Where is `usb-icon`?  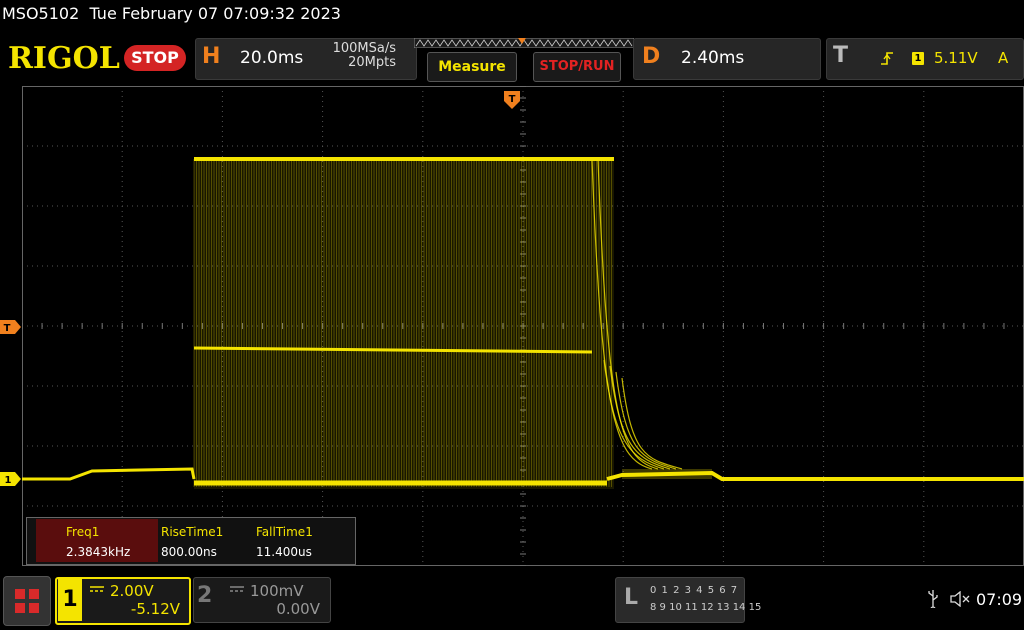
usb-icon is located at coordinates (933, 599).